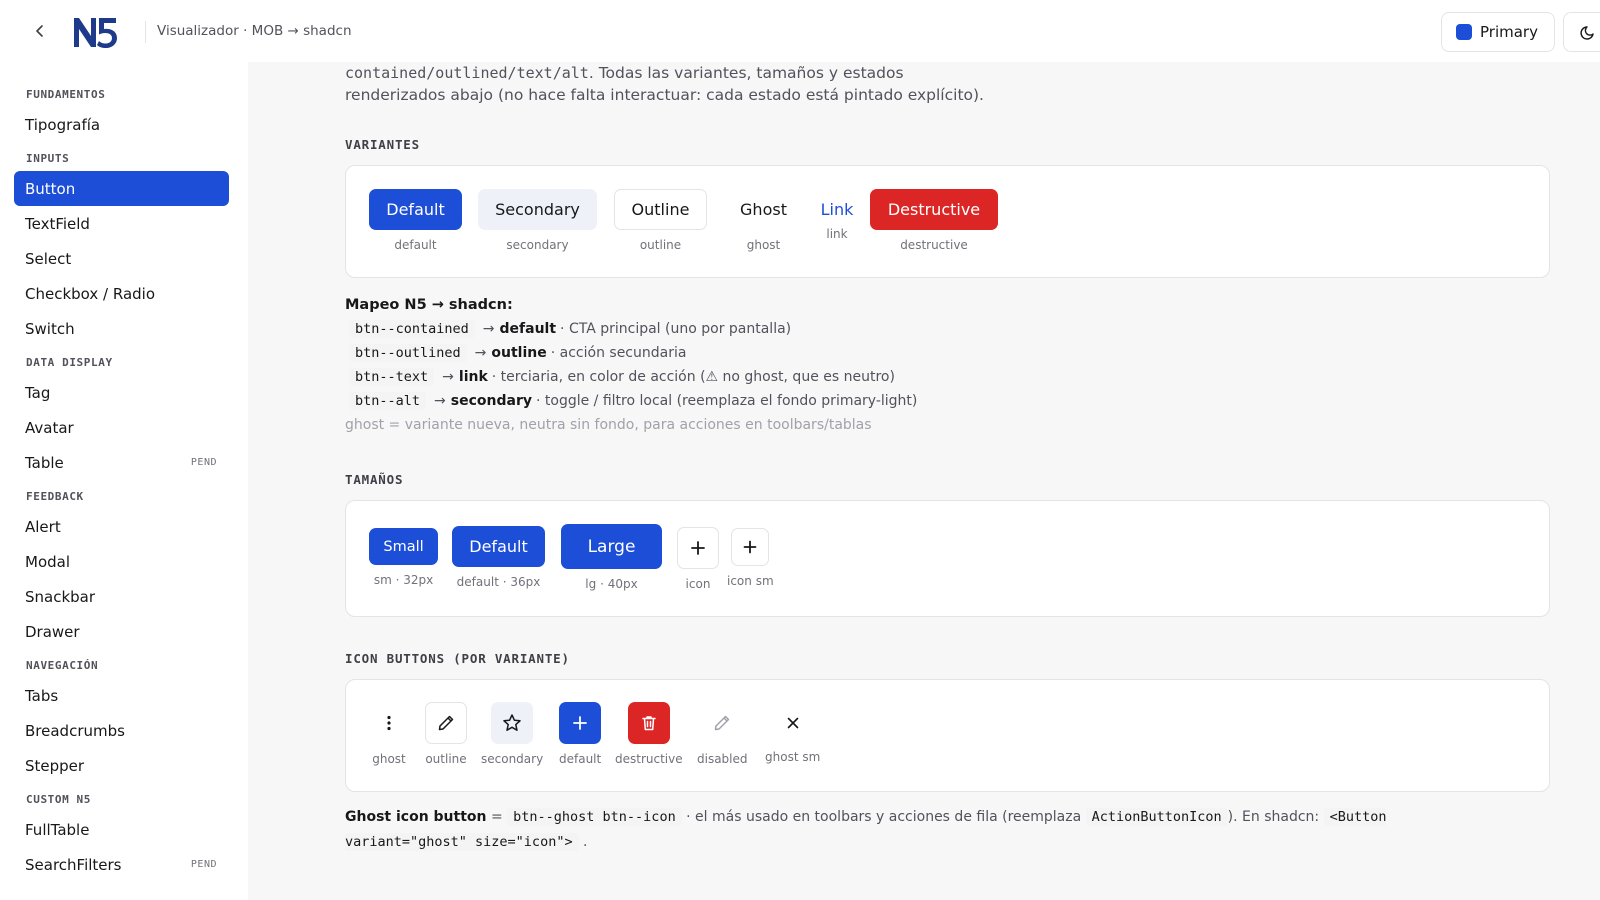  Describe the element at coordinates (121, 258) in the screenshot. I see `sidebar-item-select: Select` at that location.